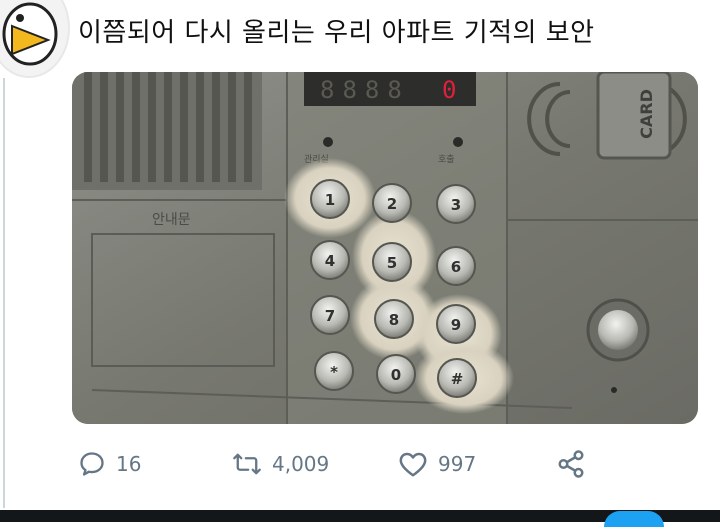 The height and width of the screenshot is (527, 720). I want to click on microphone-hole, so click(614, 390).